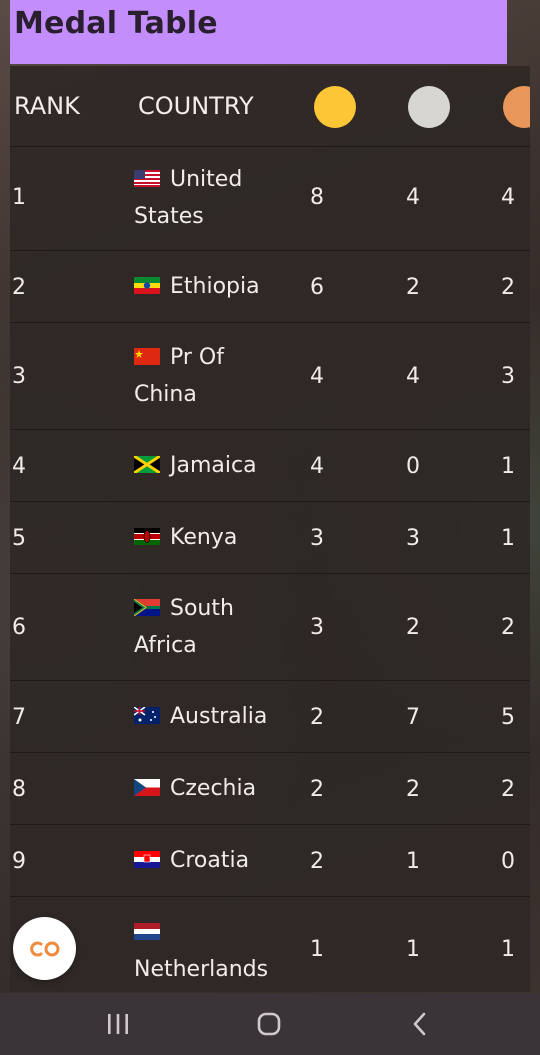 This screenshot has width=540, height=1055. I want to click on jamaica-flag-icon, so click(147, 464).